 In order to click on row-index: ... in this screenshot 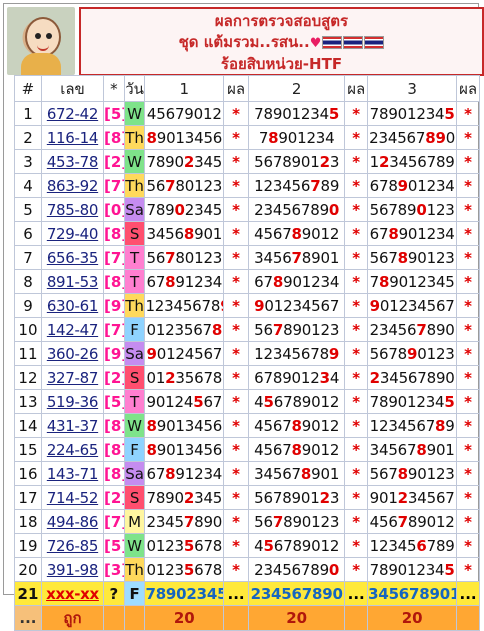, I will do `click(28, 618)`.